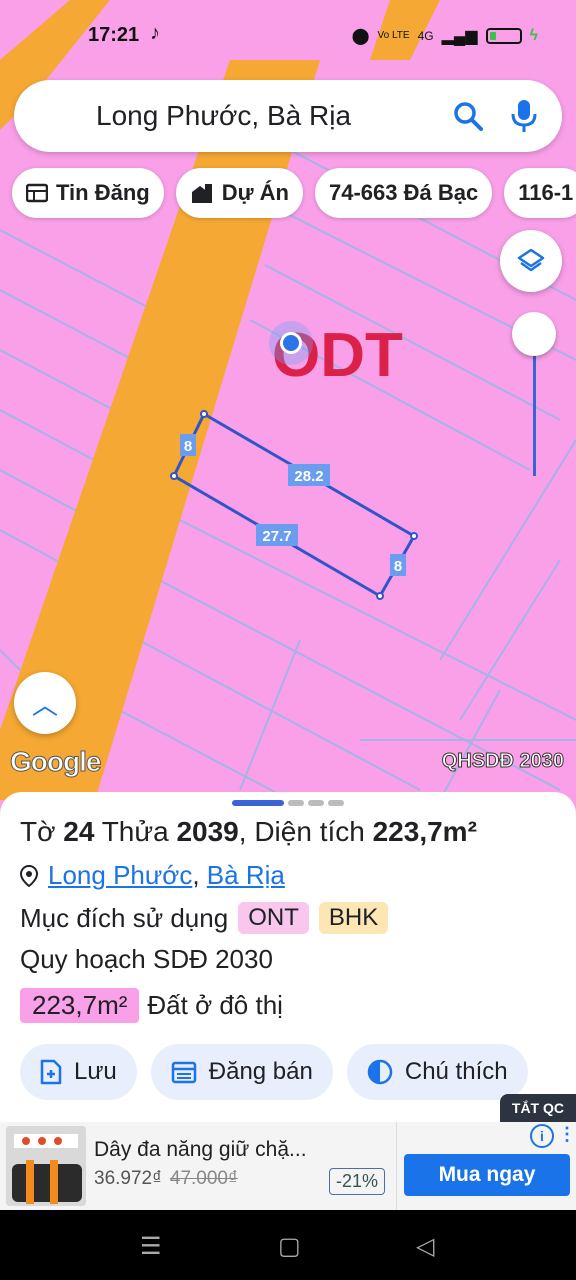  What do you see at coordinates (380, 1072) in the screenshot?
I see `contrast-icon` at bounding box center [380, 1072].